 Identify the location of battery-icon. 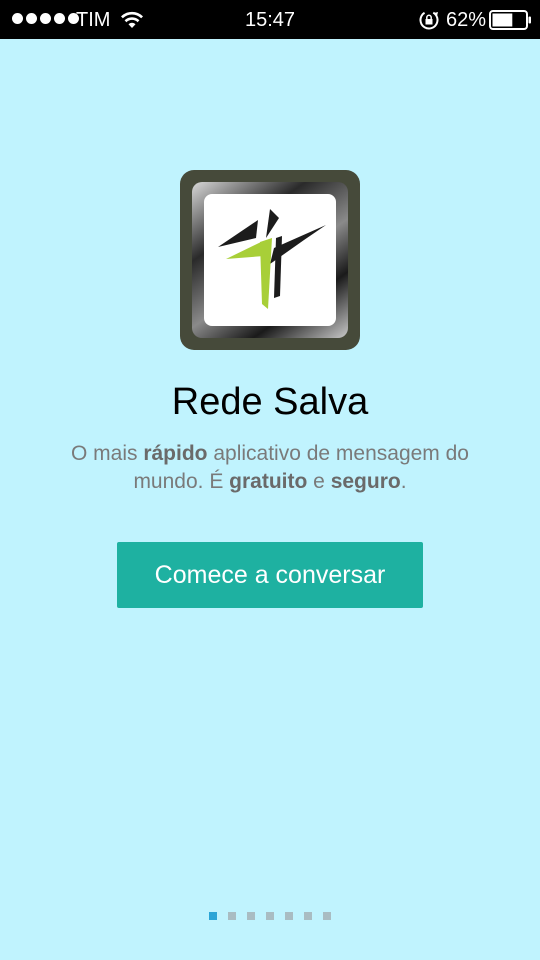
(510, 20).